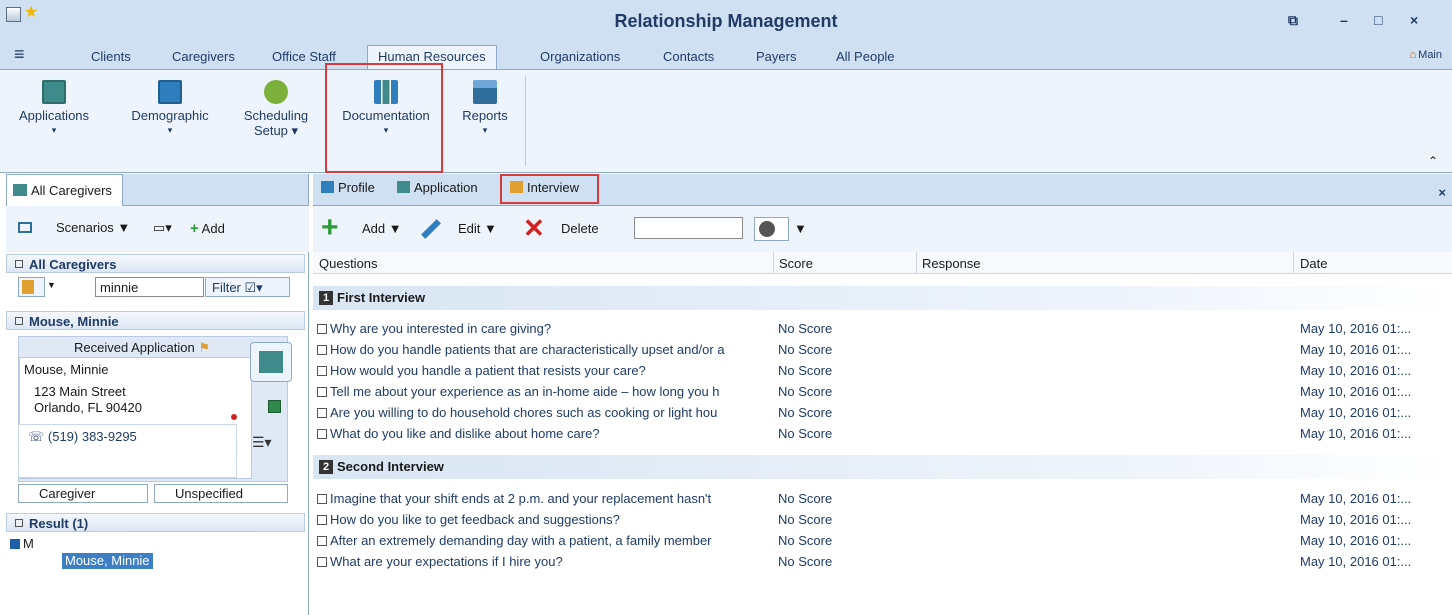  I want to click on demographic-icon, so click(170, 92).